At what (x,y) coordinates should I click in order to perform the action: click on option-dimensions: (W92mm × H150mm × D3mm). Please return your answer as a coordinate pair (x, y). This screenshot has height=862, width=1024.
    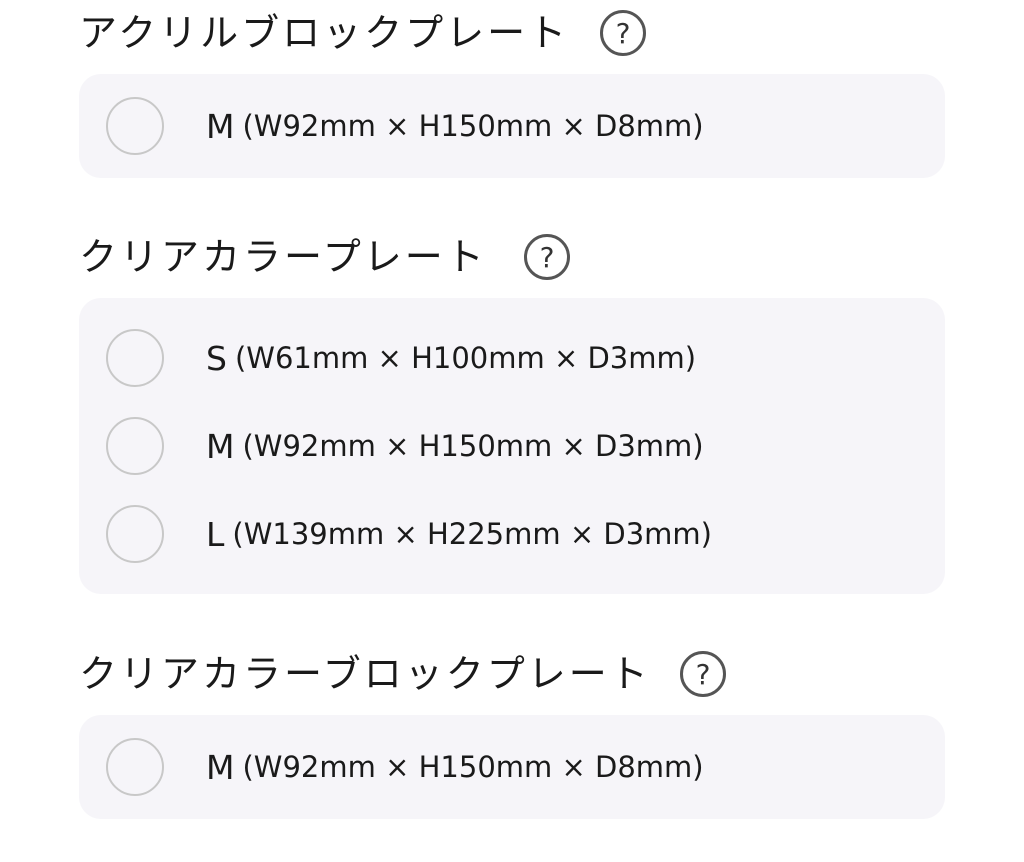
    Looking at the image, I should click on (473, 446).